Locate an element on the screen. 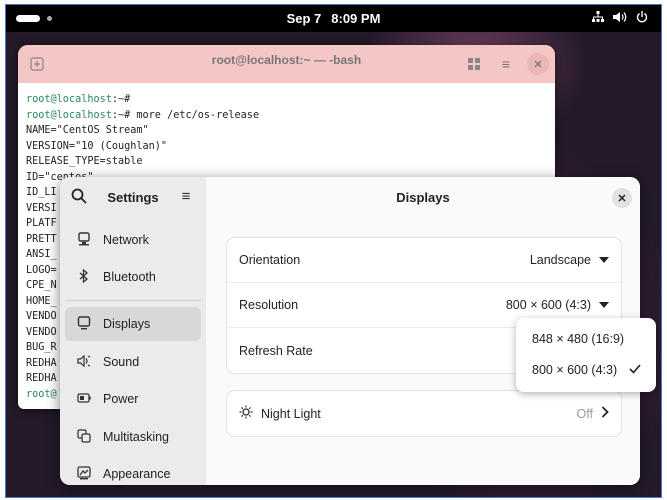  close-button is located at coordinates (622, 198).